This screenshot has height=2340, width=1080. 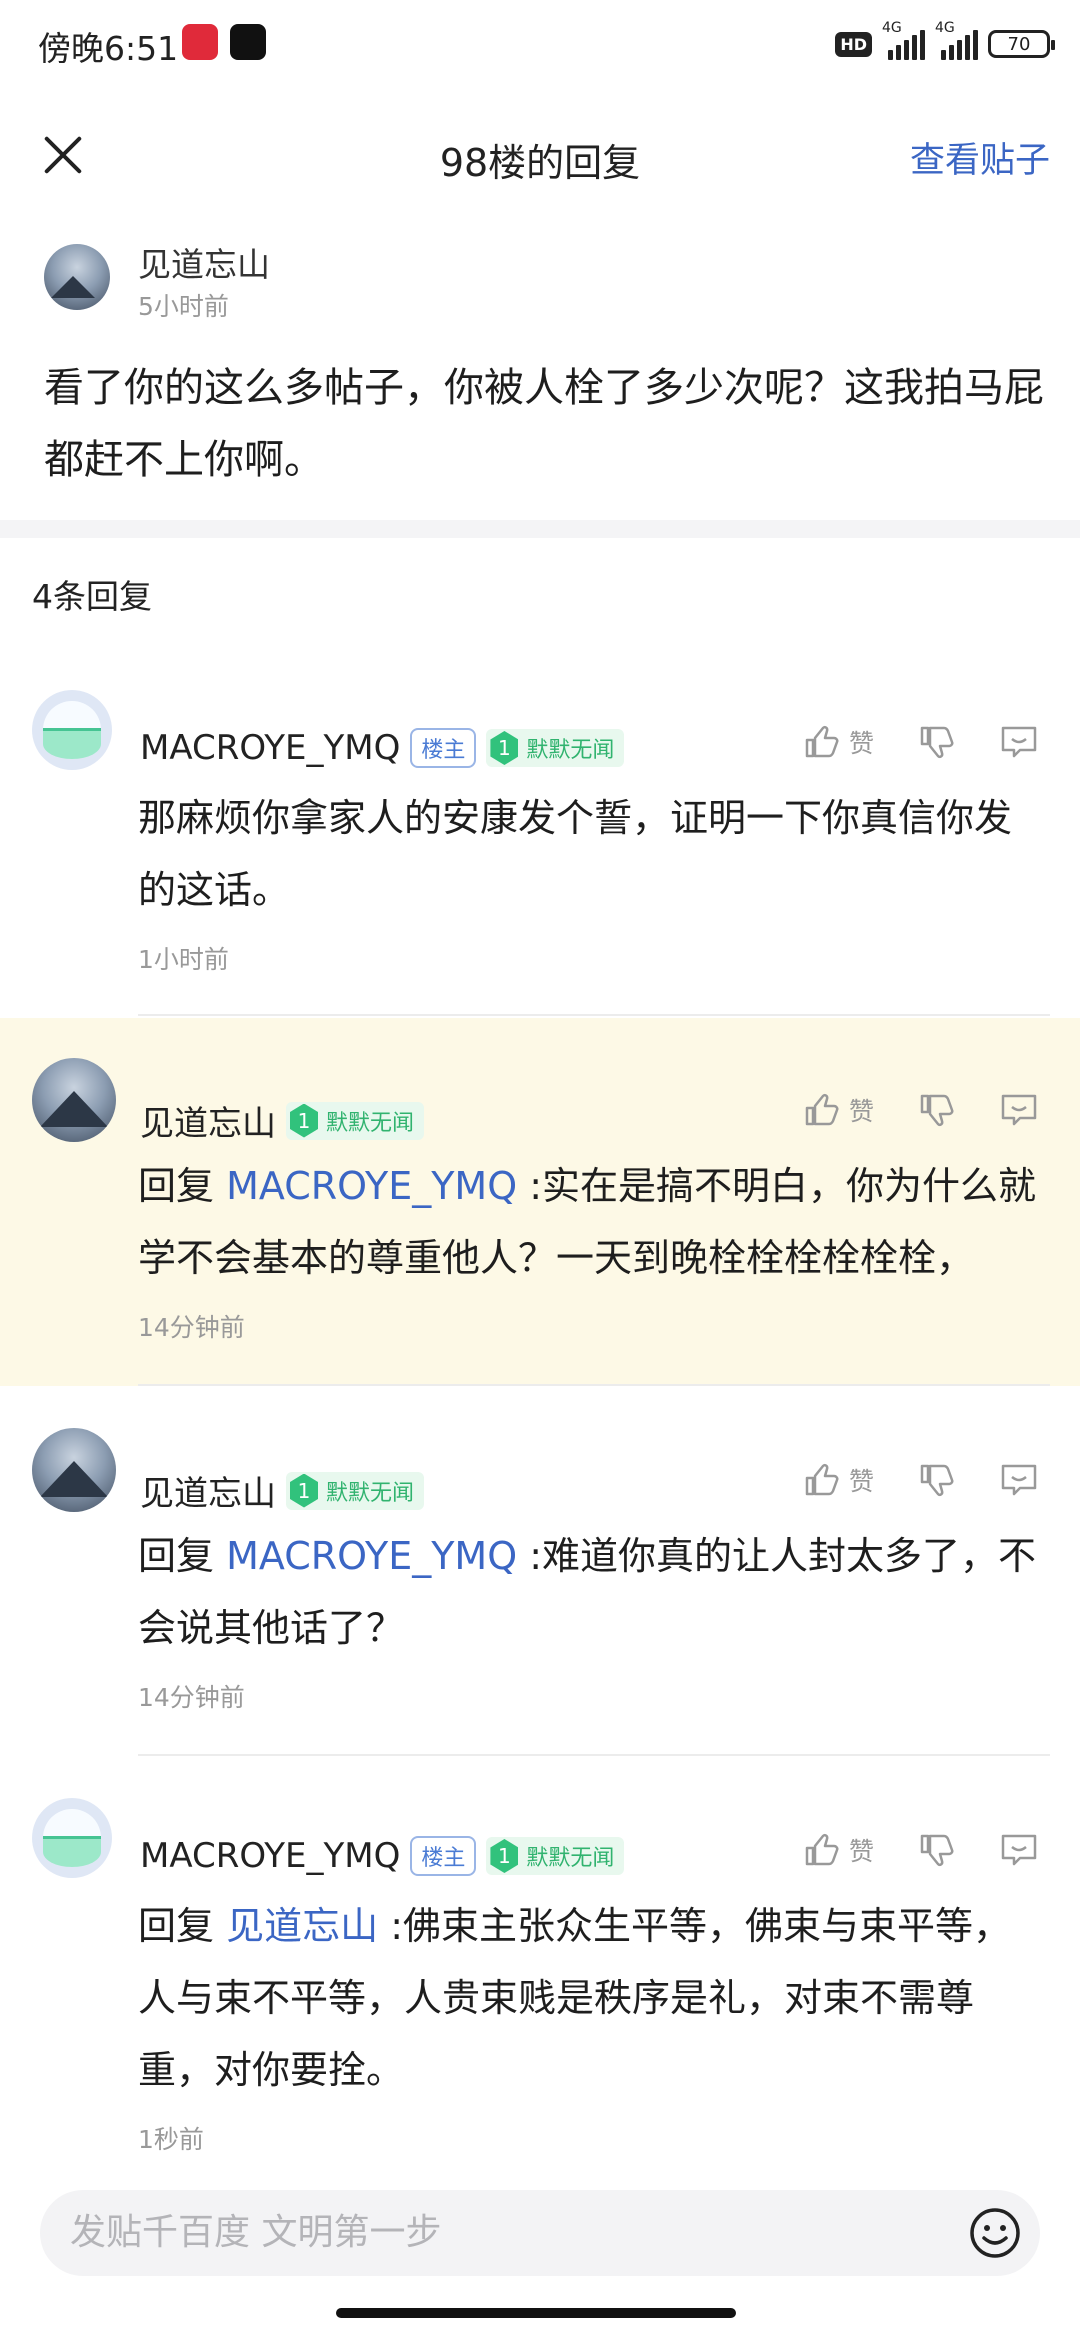 What do you see at coordinates (204, 262) in the screenshot?
I see `op-username: 见道忘山` at bounding box center [204, 262].